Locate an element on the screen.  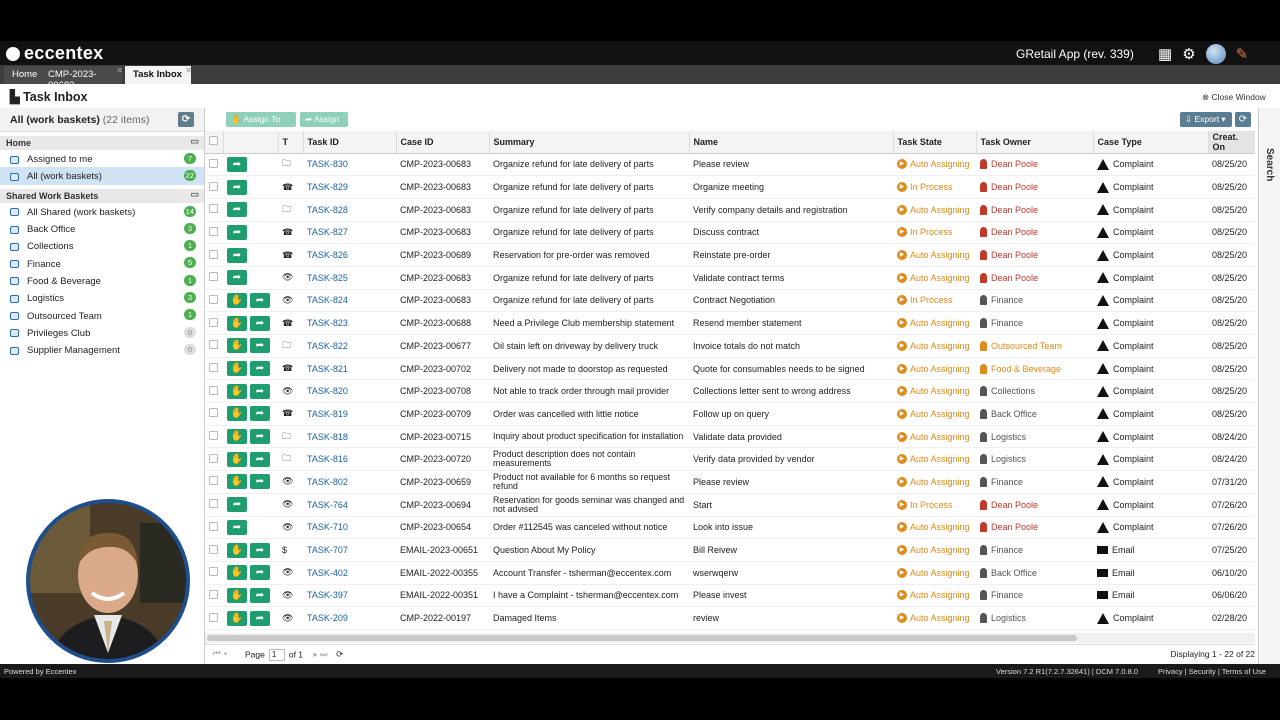
assign-to-me-button: ✋ Assign To Me is located at coordinates (261, 123).